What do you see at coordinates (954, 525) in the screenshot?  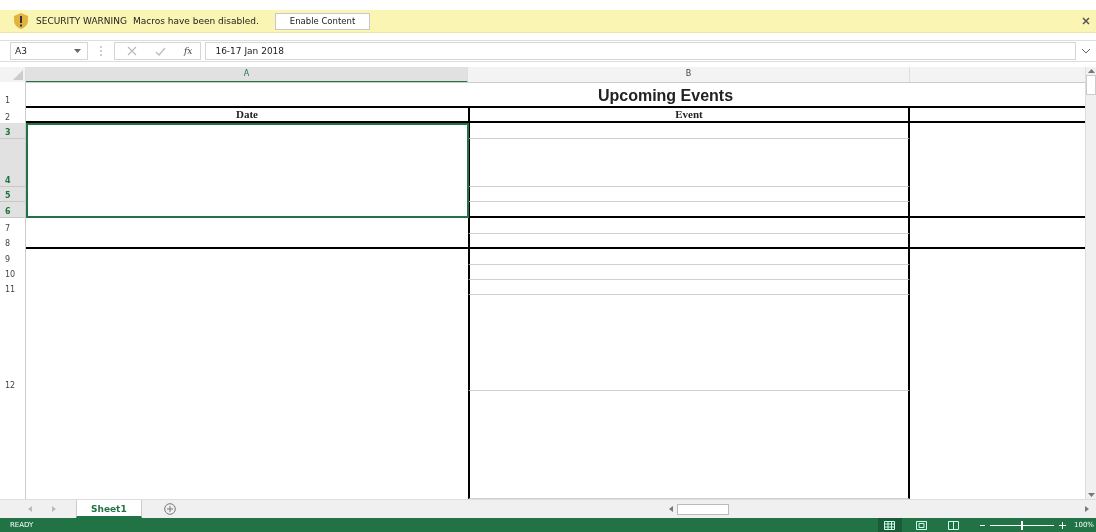 I see `split-page-icon` at bounding box center [954, 525].